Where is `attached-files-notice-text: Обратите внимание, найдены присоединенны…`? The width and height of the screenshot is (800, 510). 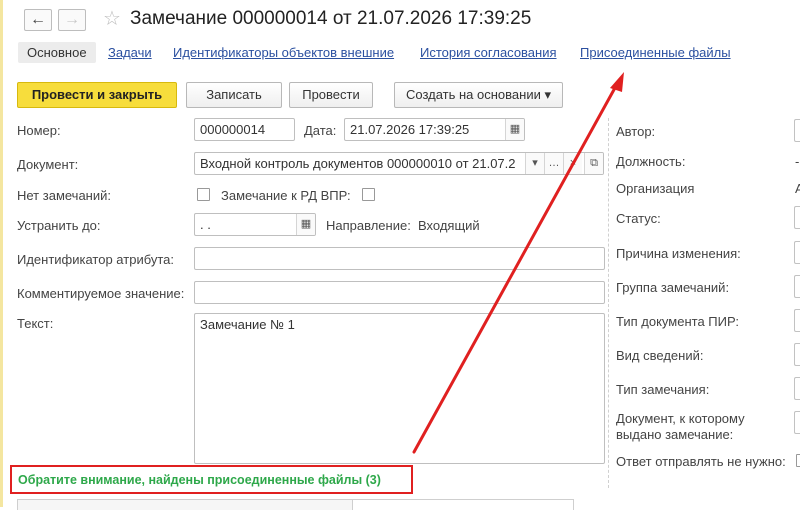
attached-files-notice-text: Обратите внимание, найдены присоединенны… is located at coordinates (199, 480).